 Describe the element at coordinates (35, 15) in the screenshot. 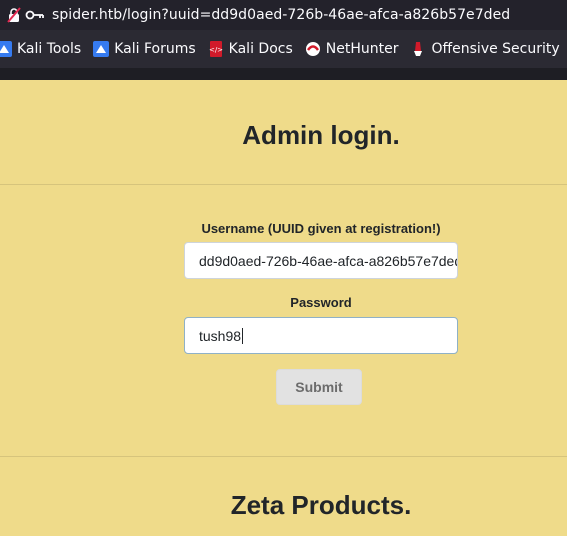

I see `key-icon` at that location.